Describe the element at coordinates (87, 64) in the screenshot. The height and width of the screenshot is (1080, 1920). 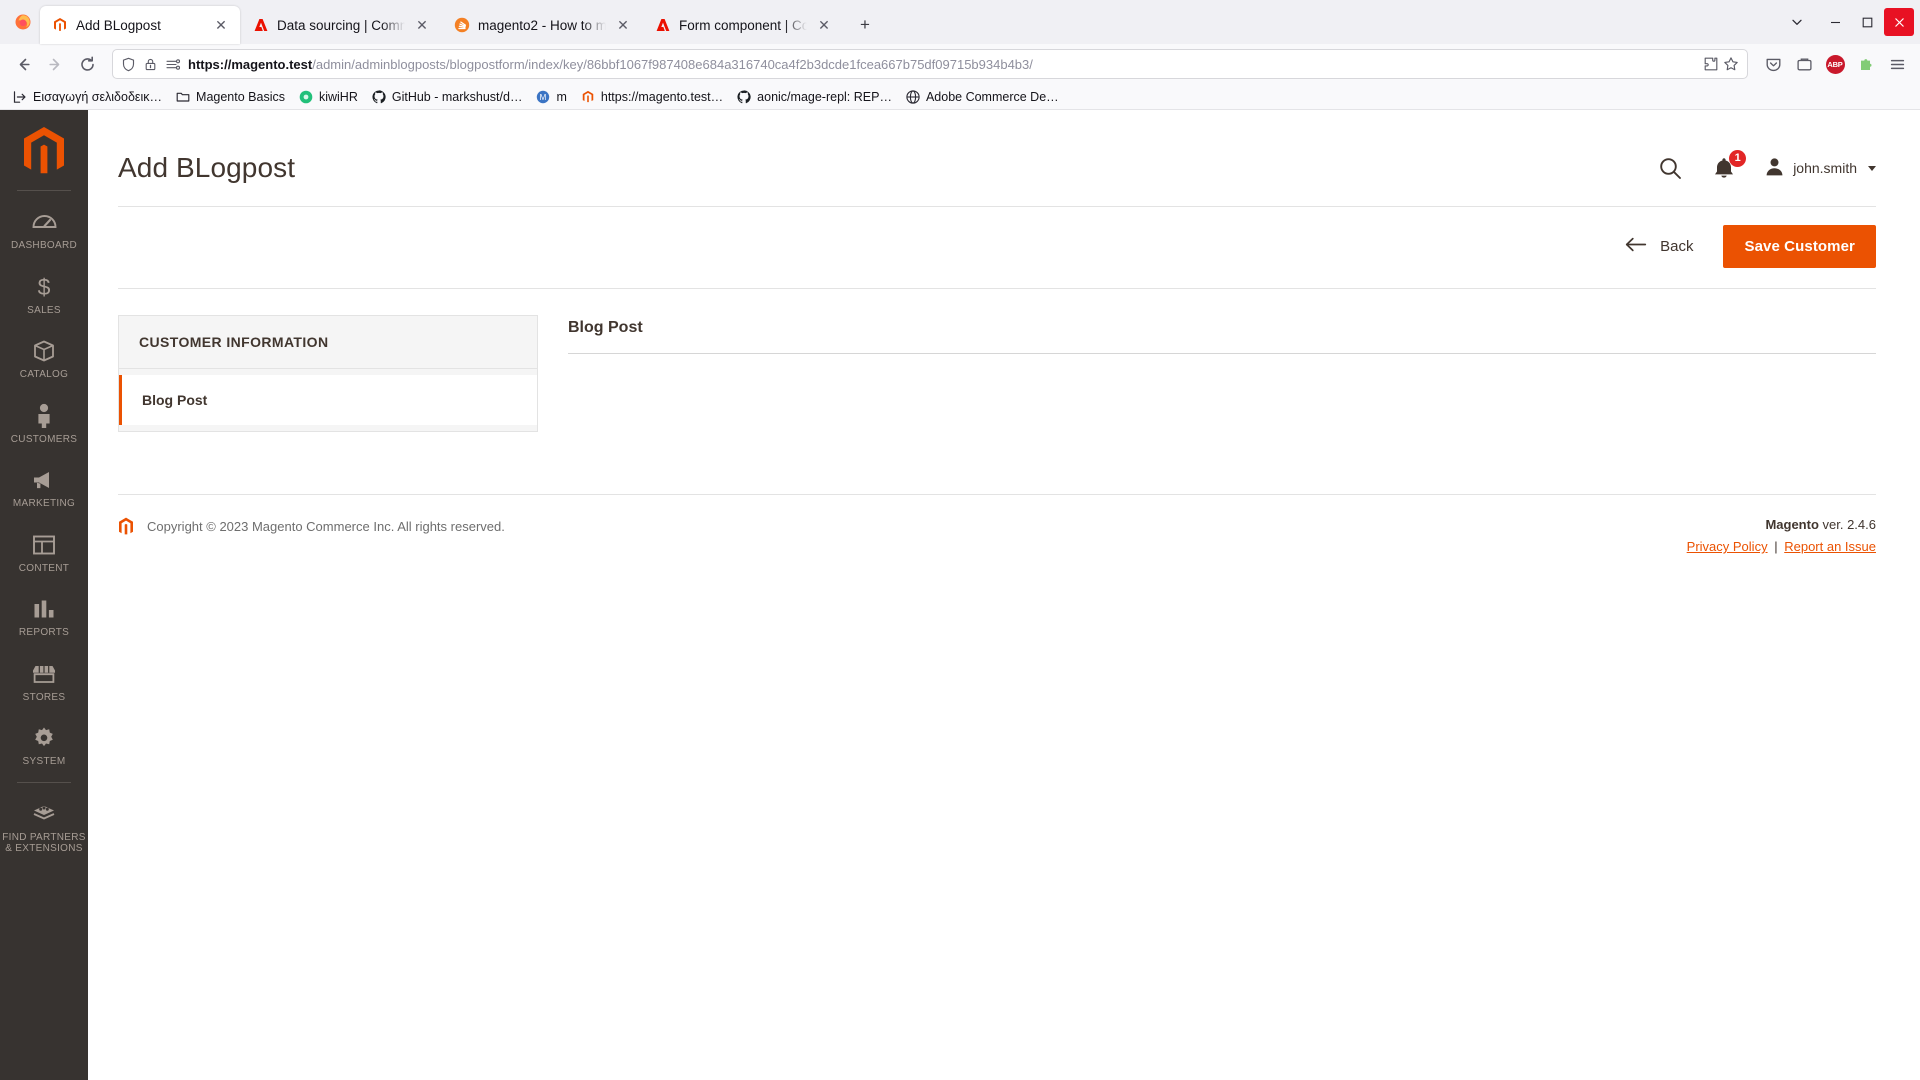
I see `reload-icon` at that location.